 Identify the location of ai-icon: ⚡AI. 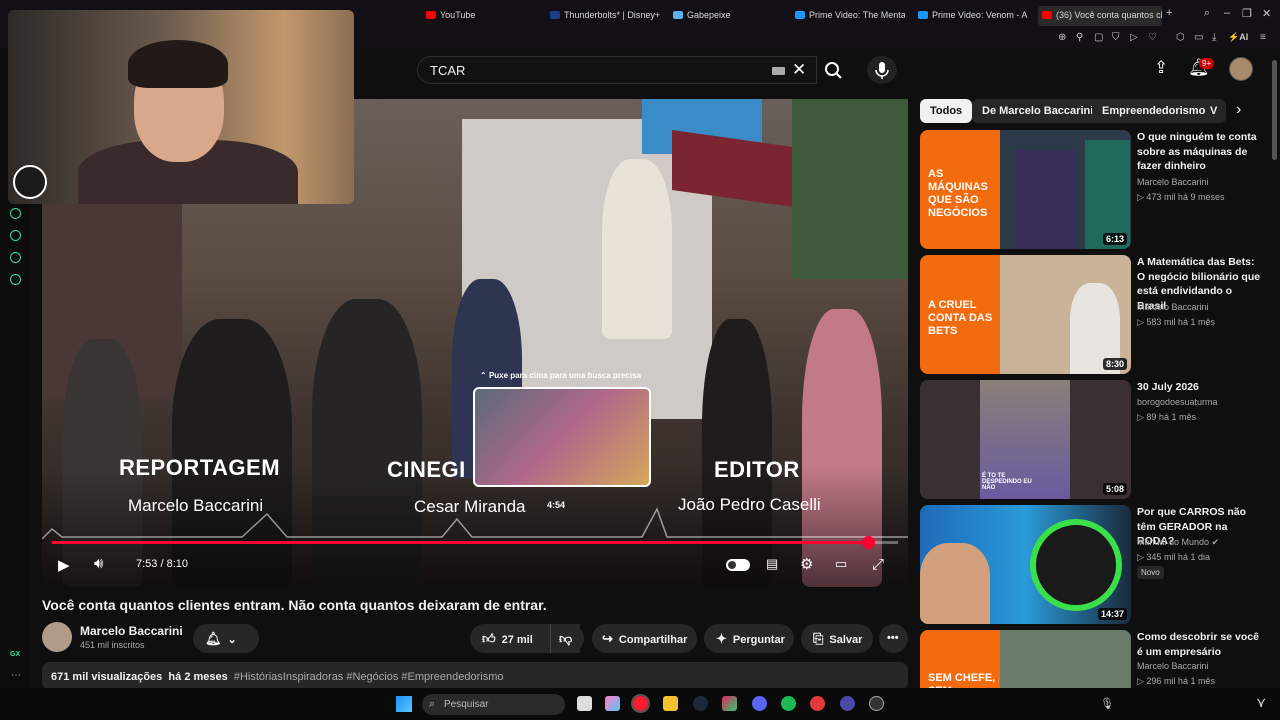
(1238, 37).